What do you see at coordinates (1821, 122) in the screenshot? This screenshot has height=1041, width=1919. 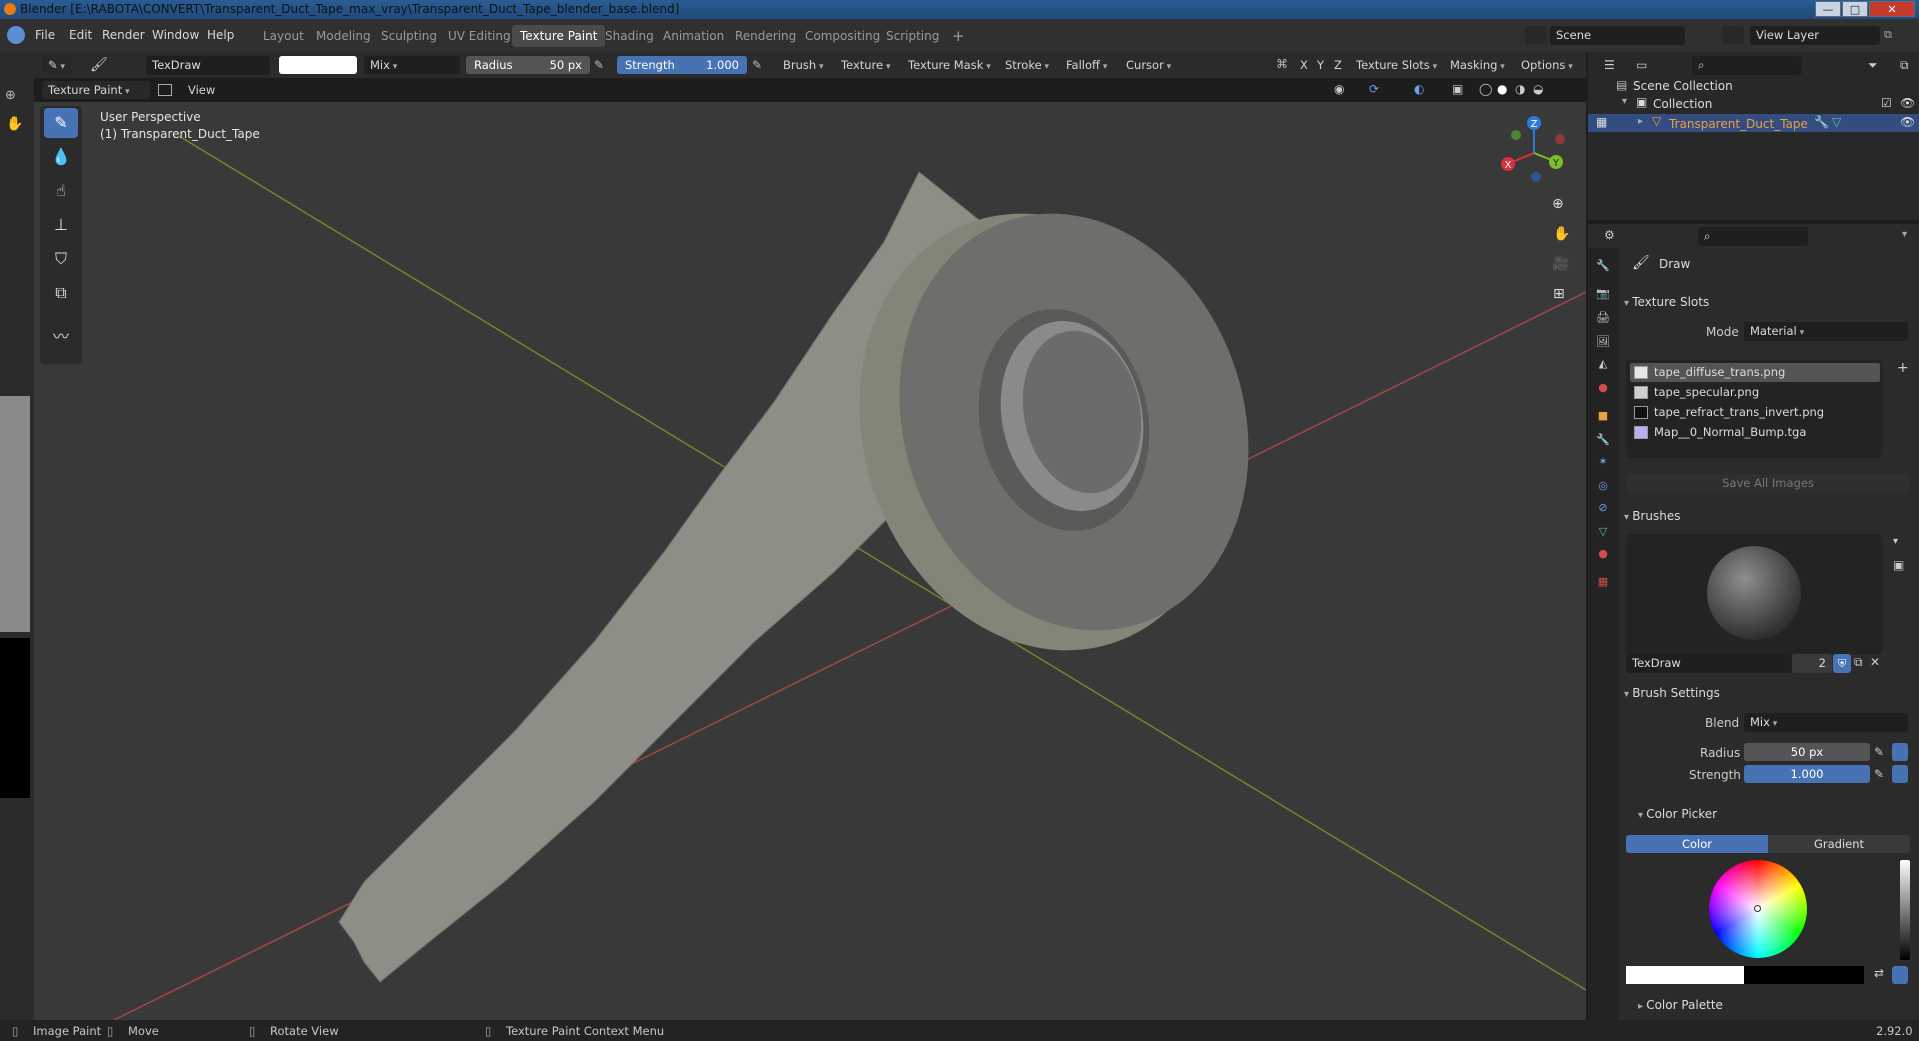 I see `modifier-wrench-icon: 🔧` at bounding box center [1821, 122].